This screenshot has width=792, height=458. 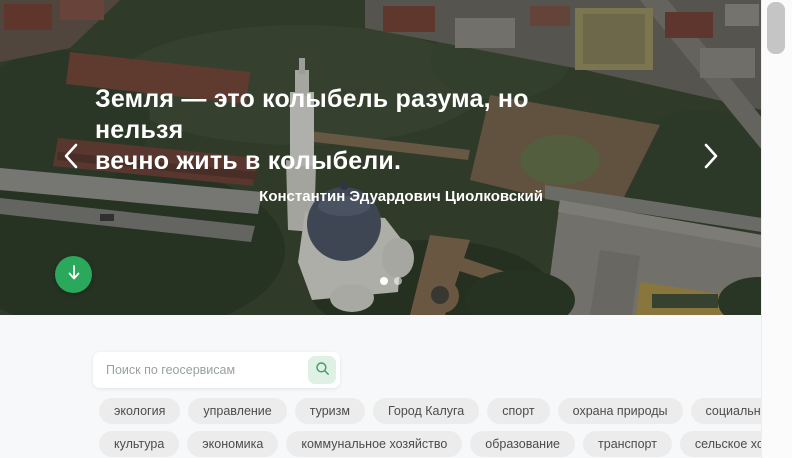 What do you see at coordinates (391, 281) in the screenshot?
I see `carousel-dots` at bounding box center [391, 281].